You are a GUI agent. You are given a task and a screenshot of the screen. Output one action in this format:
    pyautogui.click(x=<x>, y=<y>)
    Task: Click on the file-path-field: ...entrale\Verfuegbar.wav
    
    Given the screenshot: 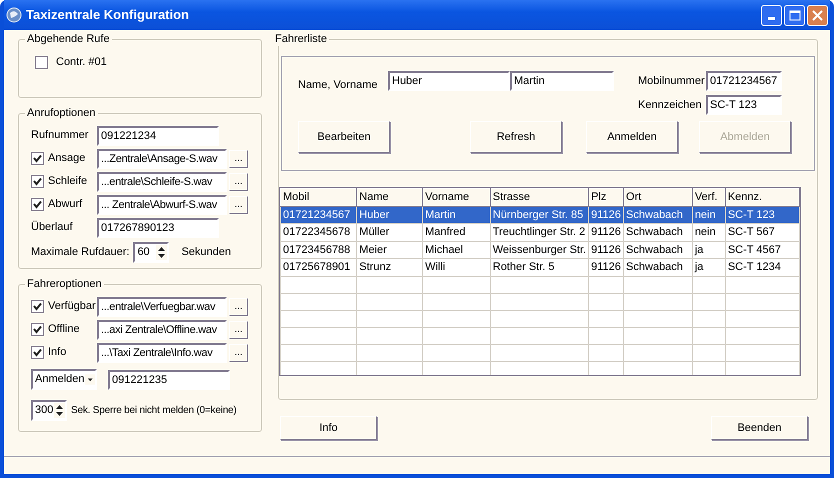 What is the action you would take?
    pyautogui.click(x=162, y=306)
    